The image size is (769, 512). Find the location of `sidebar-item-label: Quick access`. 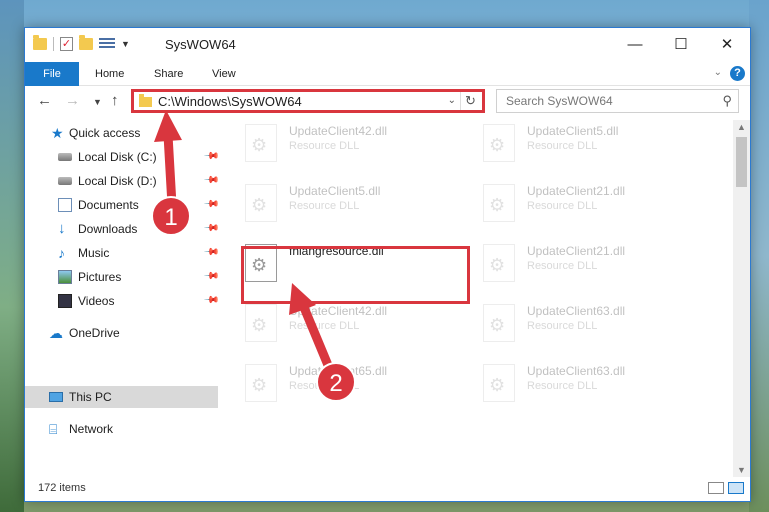

sidebar-item-label: Quick access is located at coordinates (105, 133).